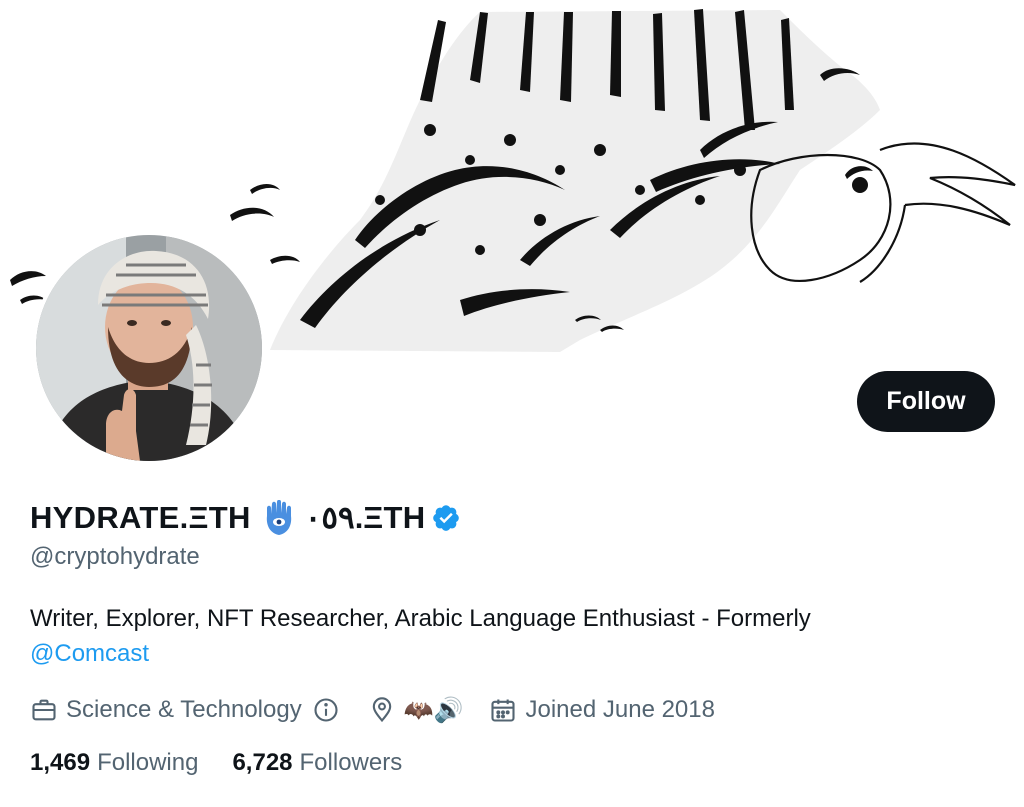  What do you see at coordinates (382, 710) in the screenshot?
I see `location-pin-icon` at bounding box center [382, 710].